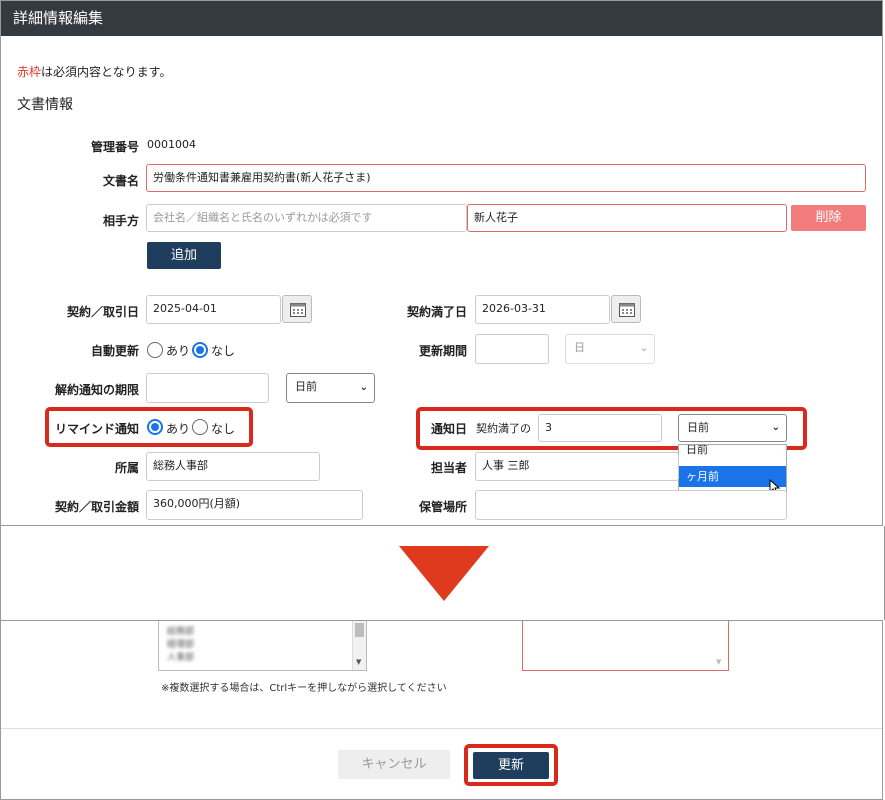 The width and height of the screenshot is (885, 800). I want to click on contract-date-input: 2025-04-01, so click(213, 309).